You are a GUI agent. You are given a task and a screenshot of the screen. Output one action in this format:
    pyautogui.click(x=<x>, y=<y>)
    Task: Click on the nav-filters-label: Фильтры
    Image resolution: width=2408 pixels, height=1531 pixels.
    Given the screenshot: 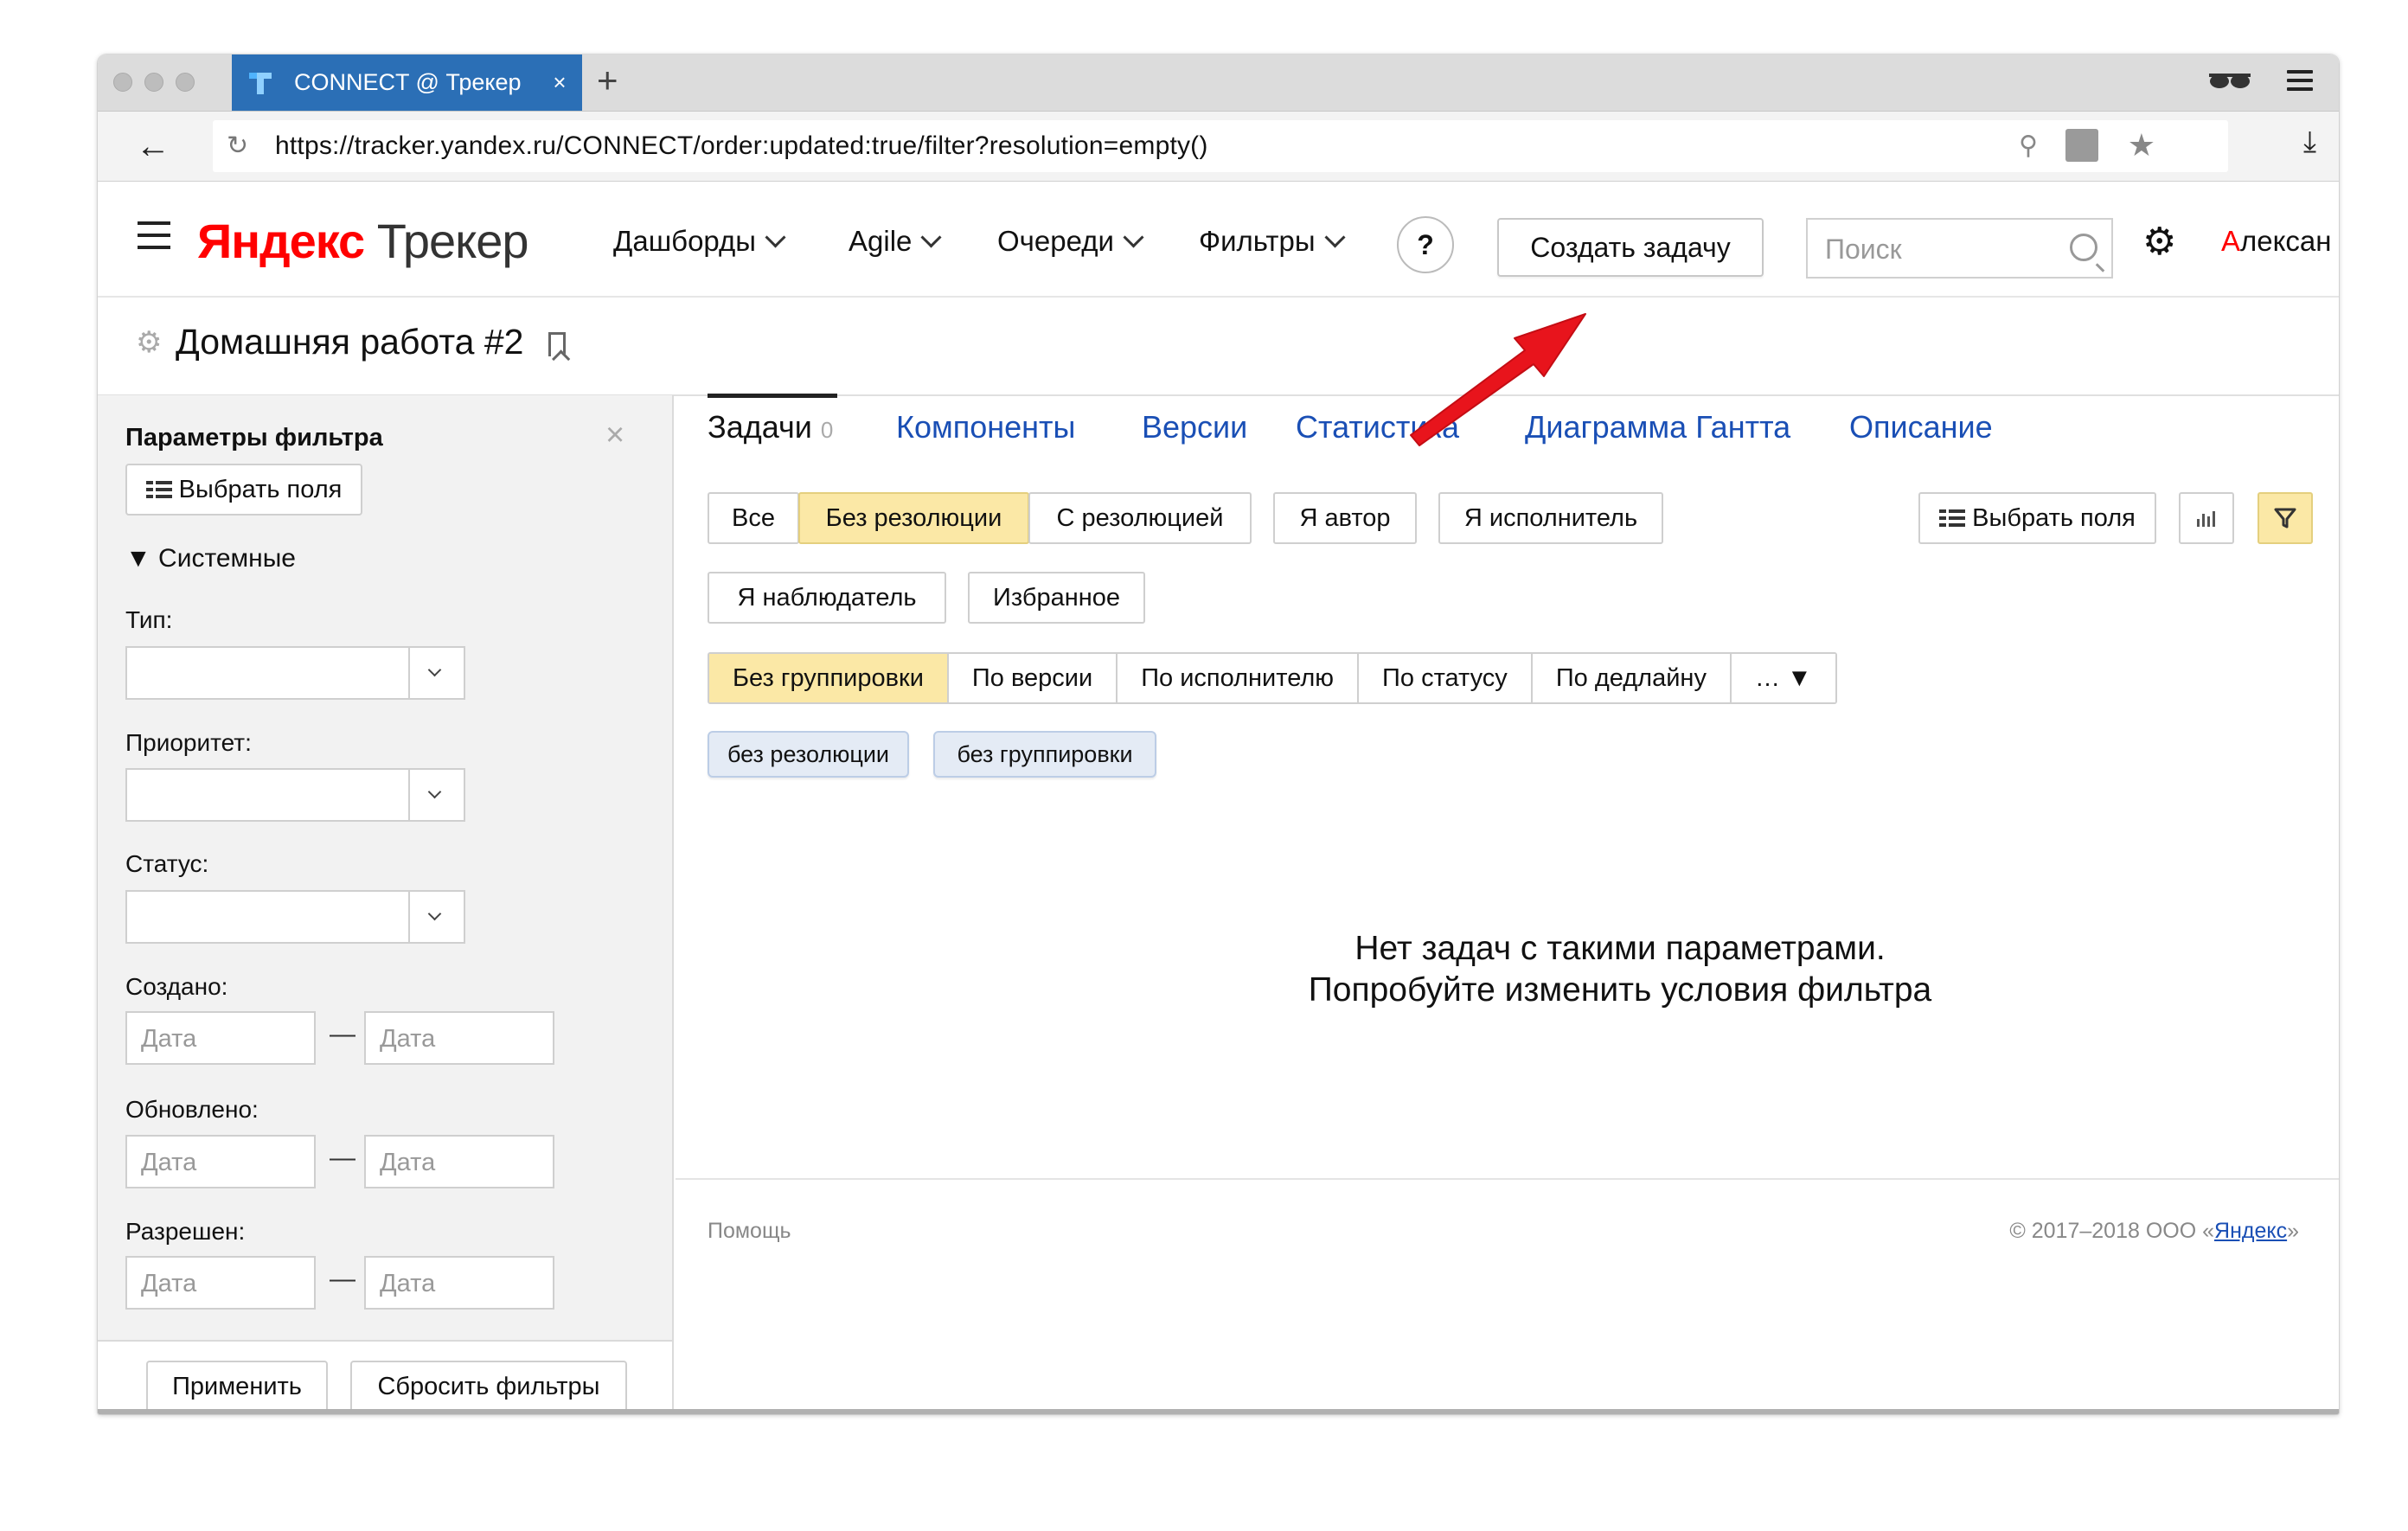 What is the action you would take?
    pyautogui.click(x=1257, y=241)
    